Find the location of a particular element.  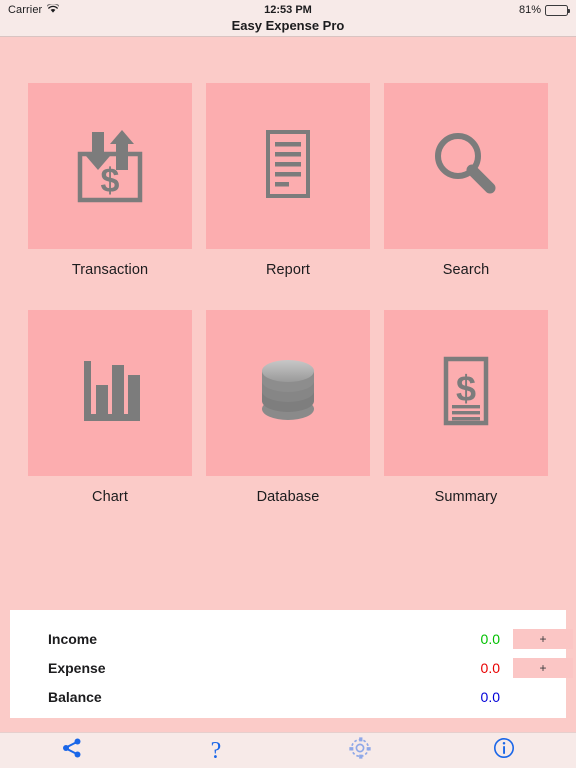

document-lines-icon is located at coordinates (288, 166).